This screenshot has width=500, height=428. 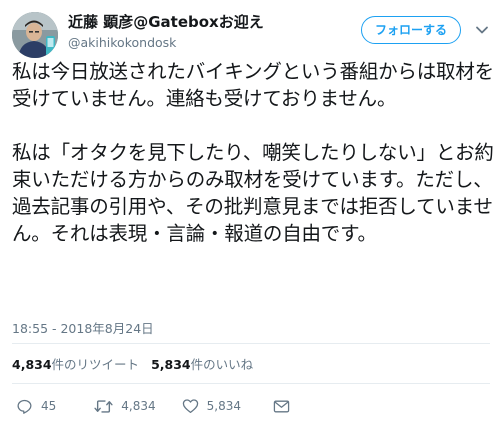 I want to click on avatar, so click(x=35, y=35).